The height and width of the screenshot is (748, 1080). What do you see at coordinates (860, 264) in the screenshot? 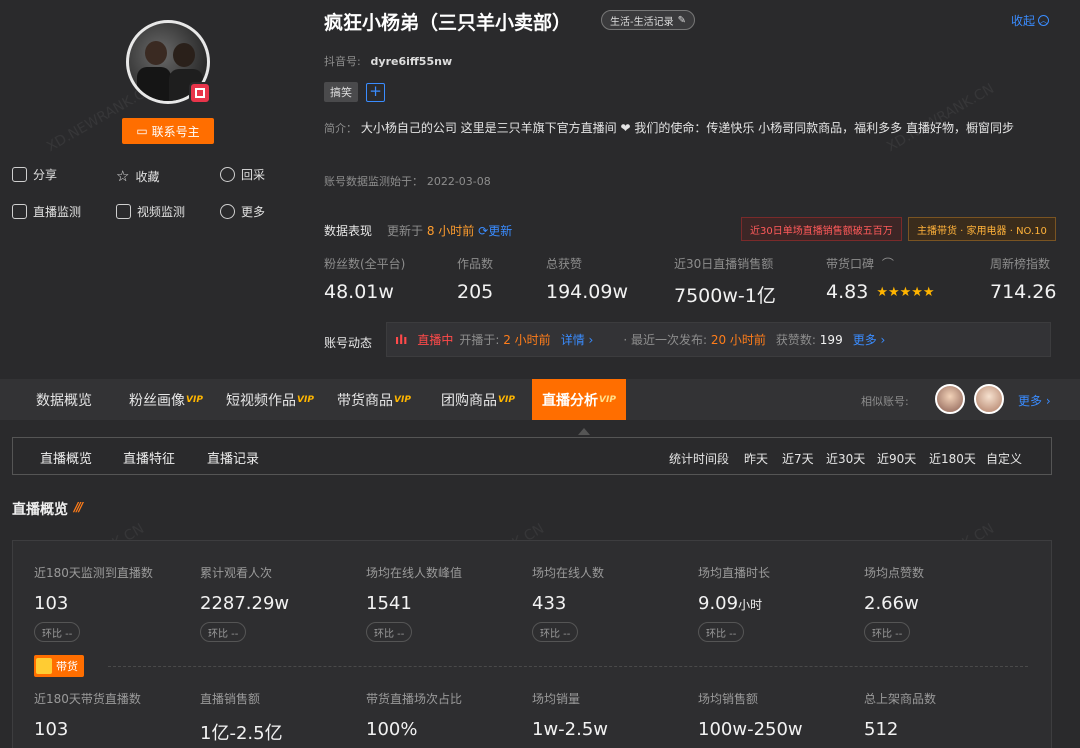
I see `stat-label: 带货口碑 ⌒` at bounding box center [860, 264].